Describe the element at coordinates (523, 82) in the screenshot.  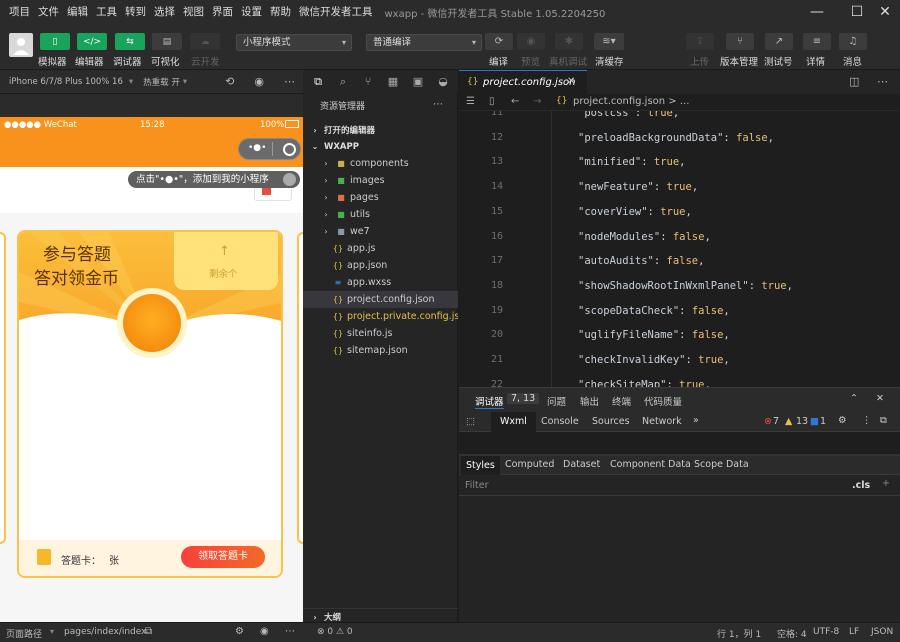
I see `tab-project-config: {} project.config.json ✕` at that location.